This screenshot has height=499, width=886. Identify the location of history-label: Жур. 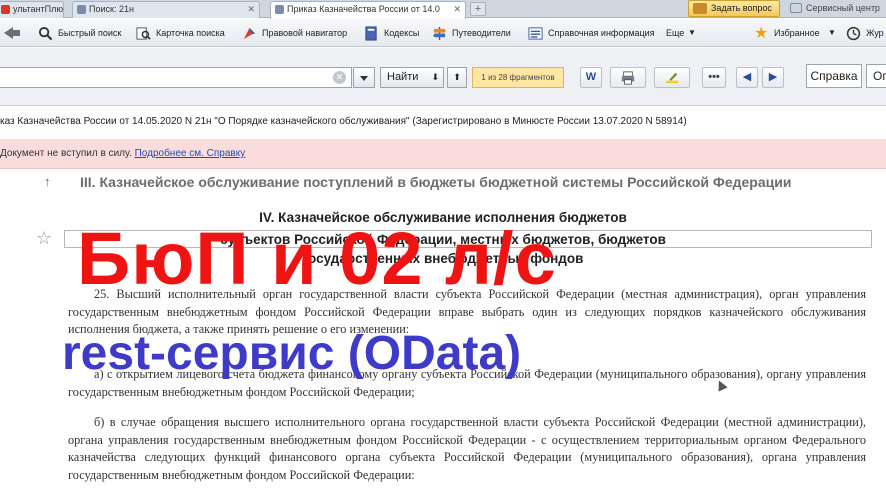
(875, 33).